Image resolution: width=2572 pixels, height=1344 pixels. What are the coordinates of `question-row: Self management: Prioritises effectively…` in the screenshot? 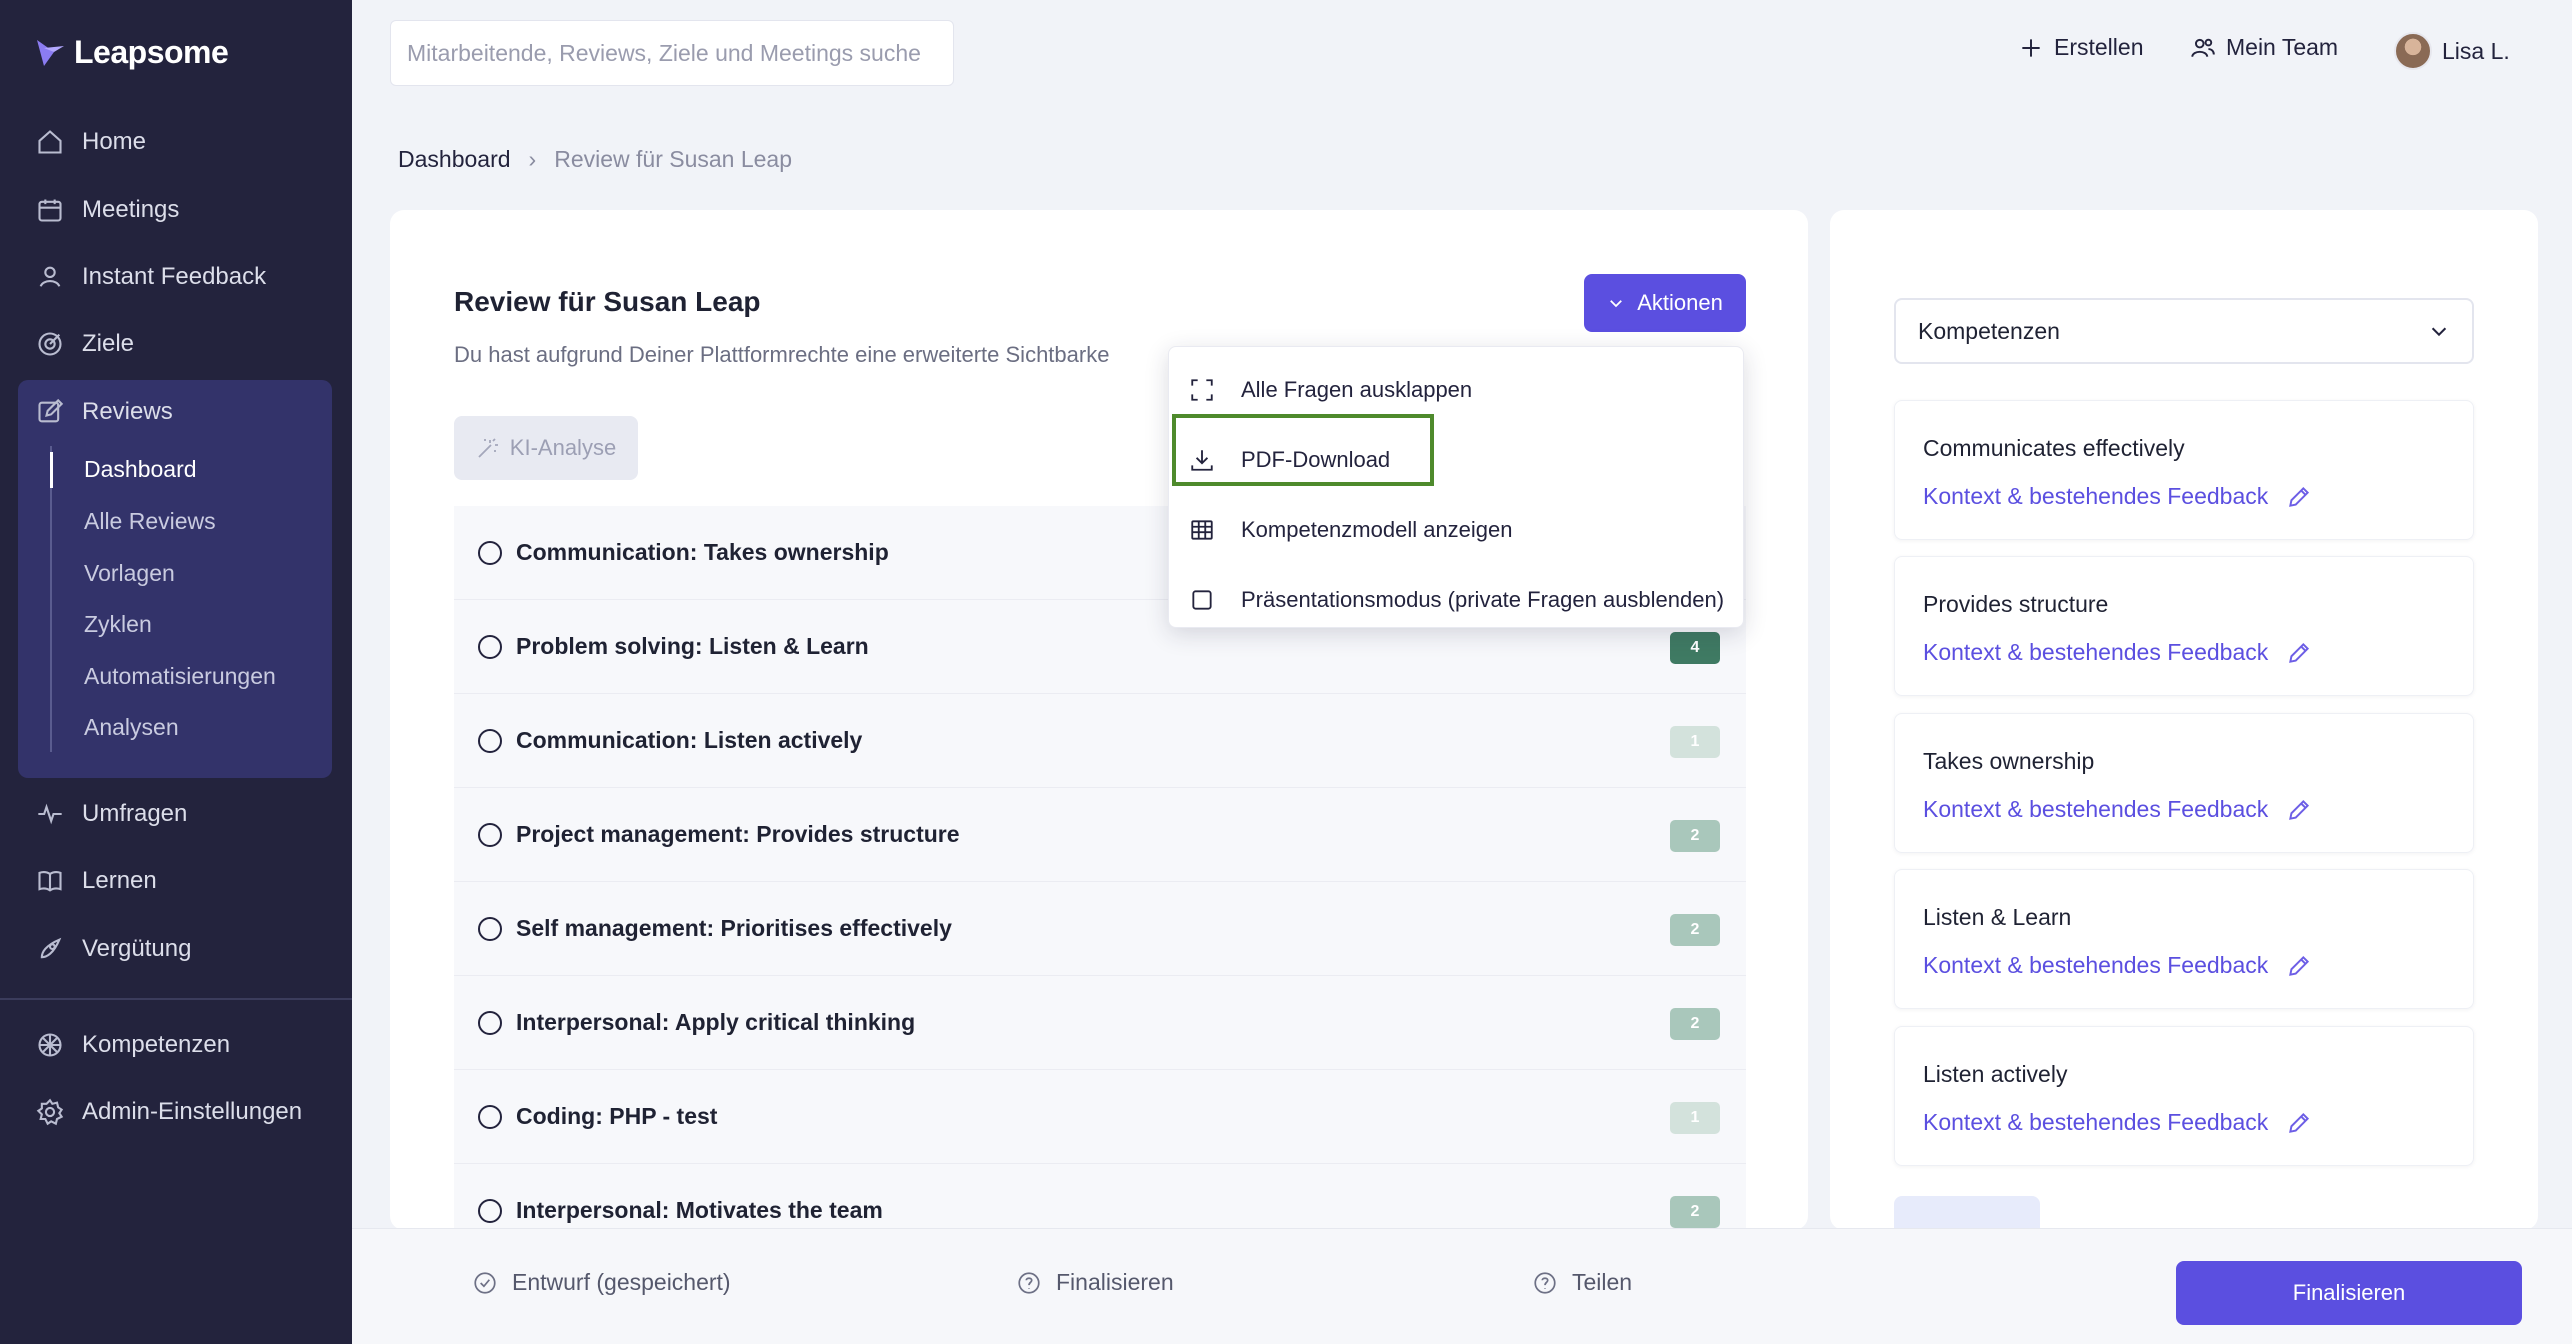 It's located at (1100, 929).